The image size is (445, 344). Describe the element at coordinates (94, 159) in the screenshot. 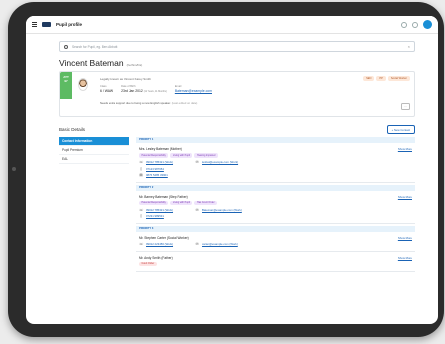

I see `sidebar-item: EAL` at that location.